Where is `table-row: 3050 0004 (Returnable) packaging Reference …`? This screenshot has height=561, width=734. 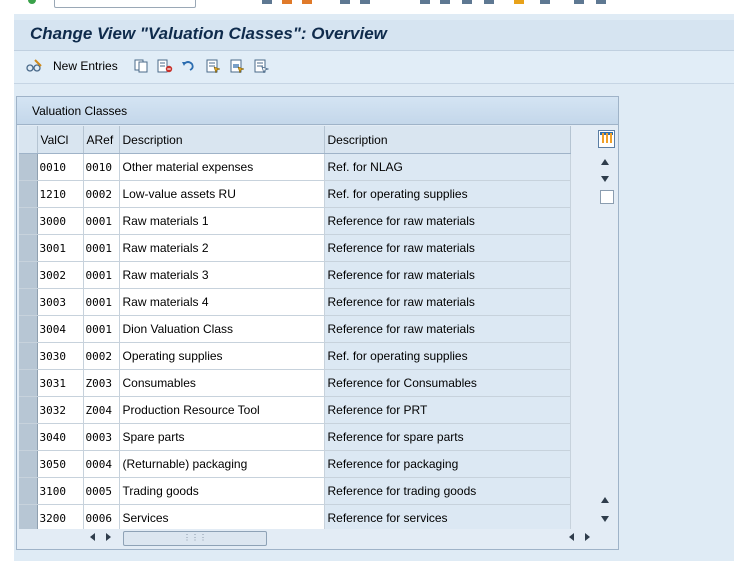 table-row: 3050 0004 (Returnable) packaging Reference … is located at coordinates (295, 464).